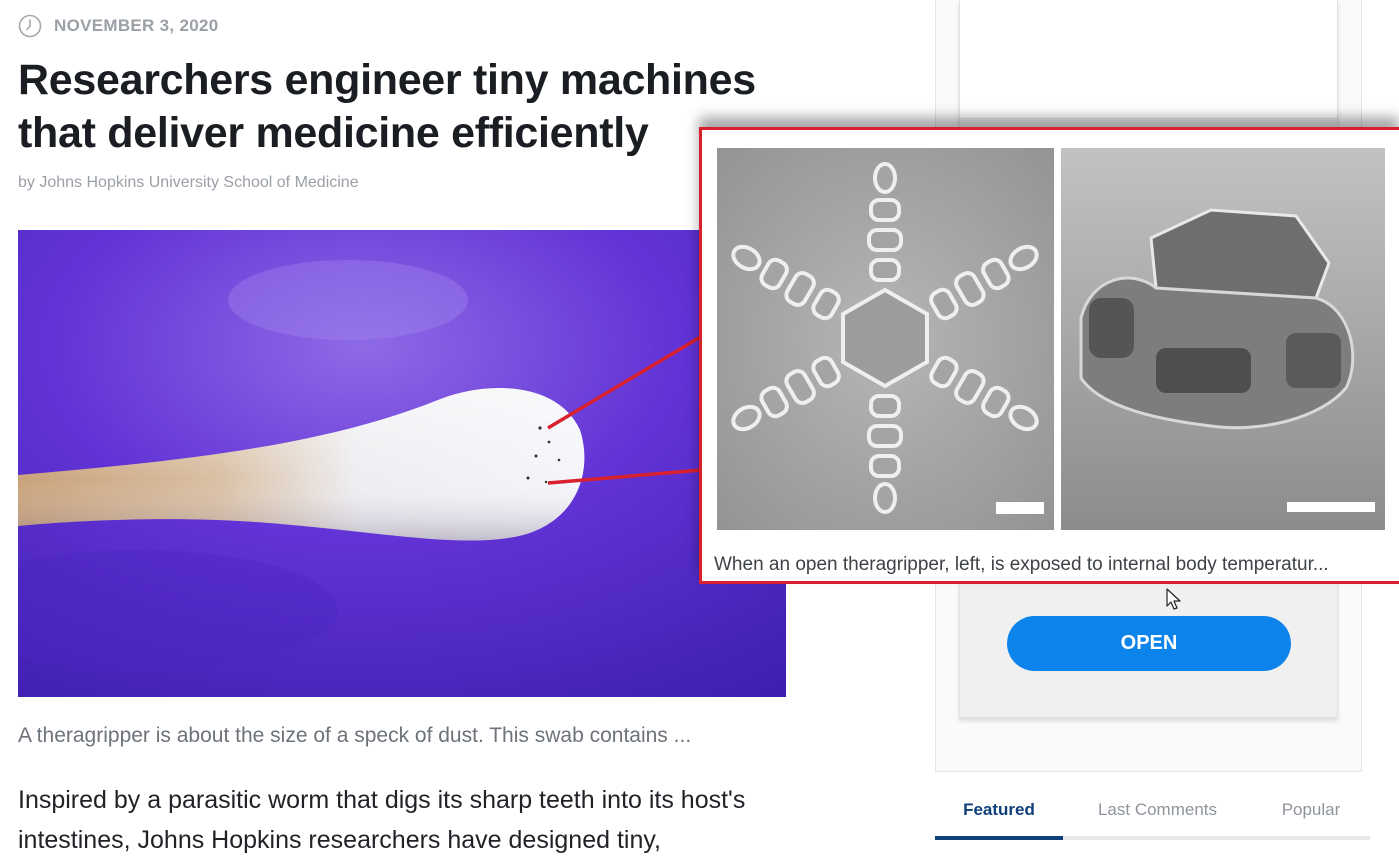 Image resolution: width=1399 pixels, height=860 pixels. I want to click on open-button: OPEN, so click(1149, 643).